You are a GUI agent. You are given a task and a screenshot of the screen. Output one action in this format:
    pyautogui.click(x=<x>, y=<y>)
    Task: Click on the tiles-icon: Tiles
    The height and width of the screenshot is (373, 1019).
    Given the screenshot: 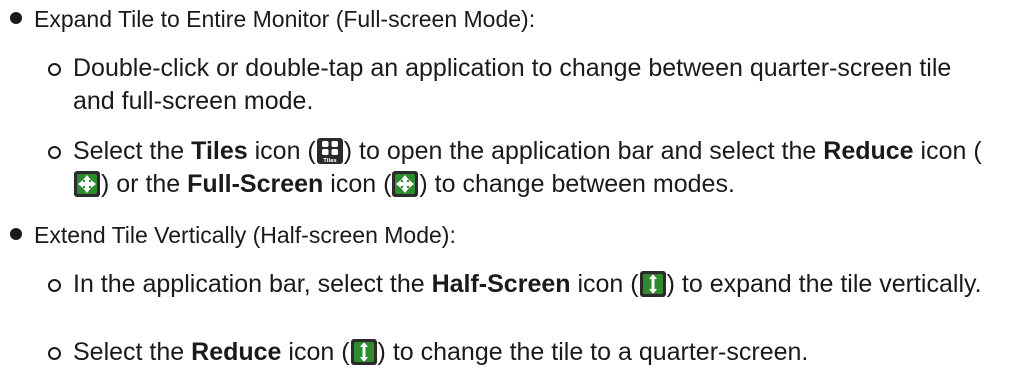 What is the action you would take?
    pyautogui.click(x=329, y=151)
    